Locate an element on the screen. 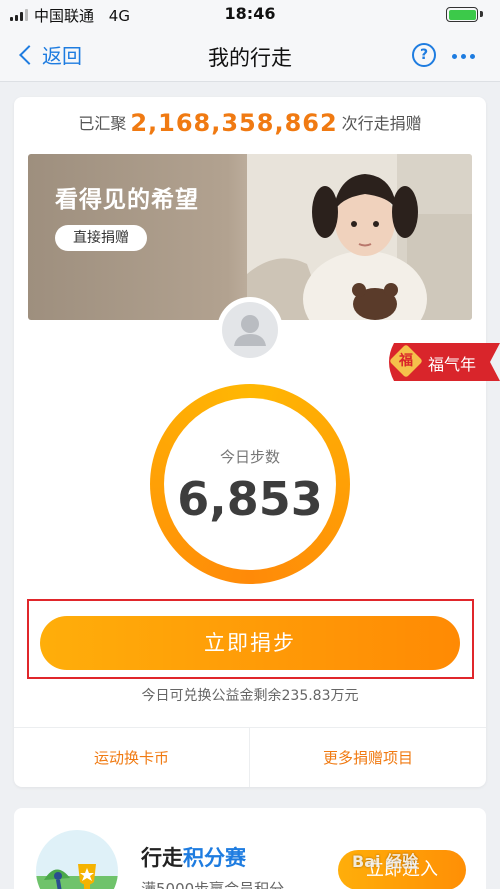 The image size is (500, 889). status-bar: 中国联通 4G 18:46 is located at coordinates (250, 15).